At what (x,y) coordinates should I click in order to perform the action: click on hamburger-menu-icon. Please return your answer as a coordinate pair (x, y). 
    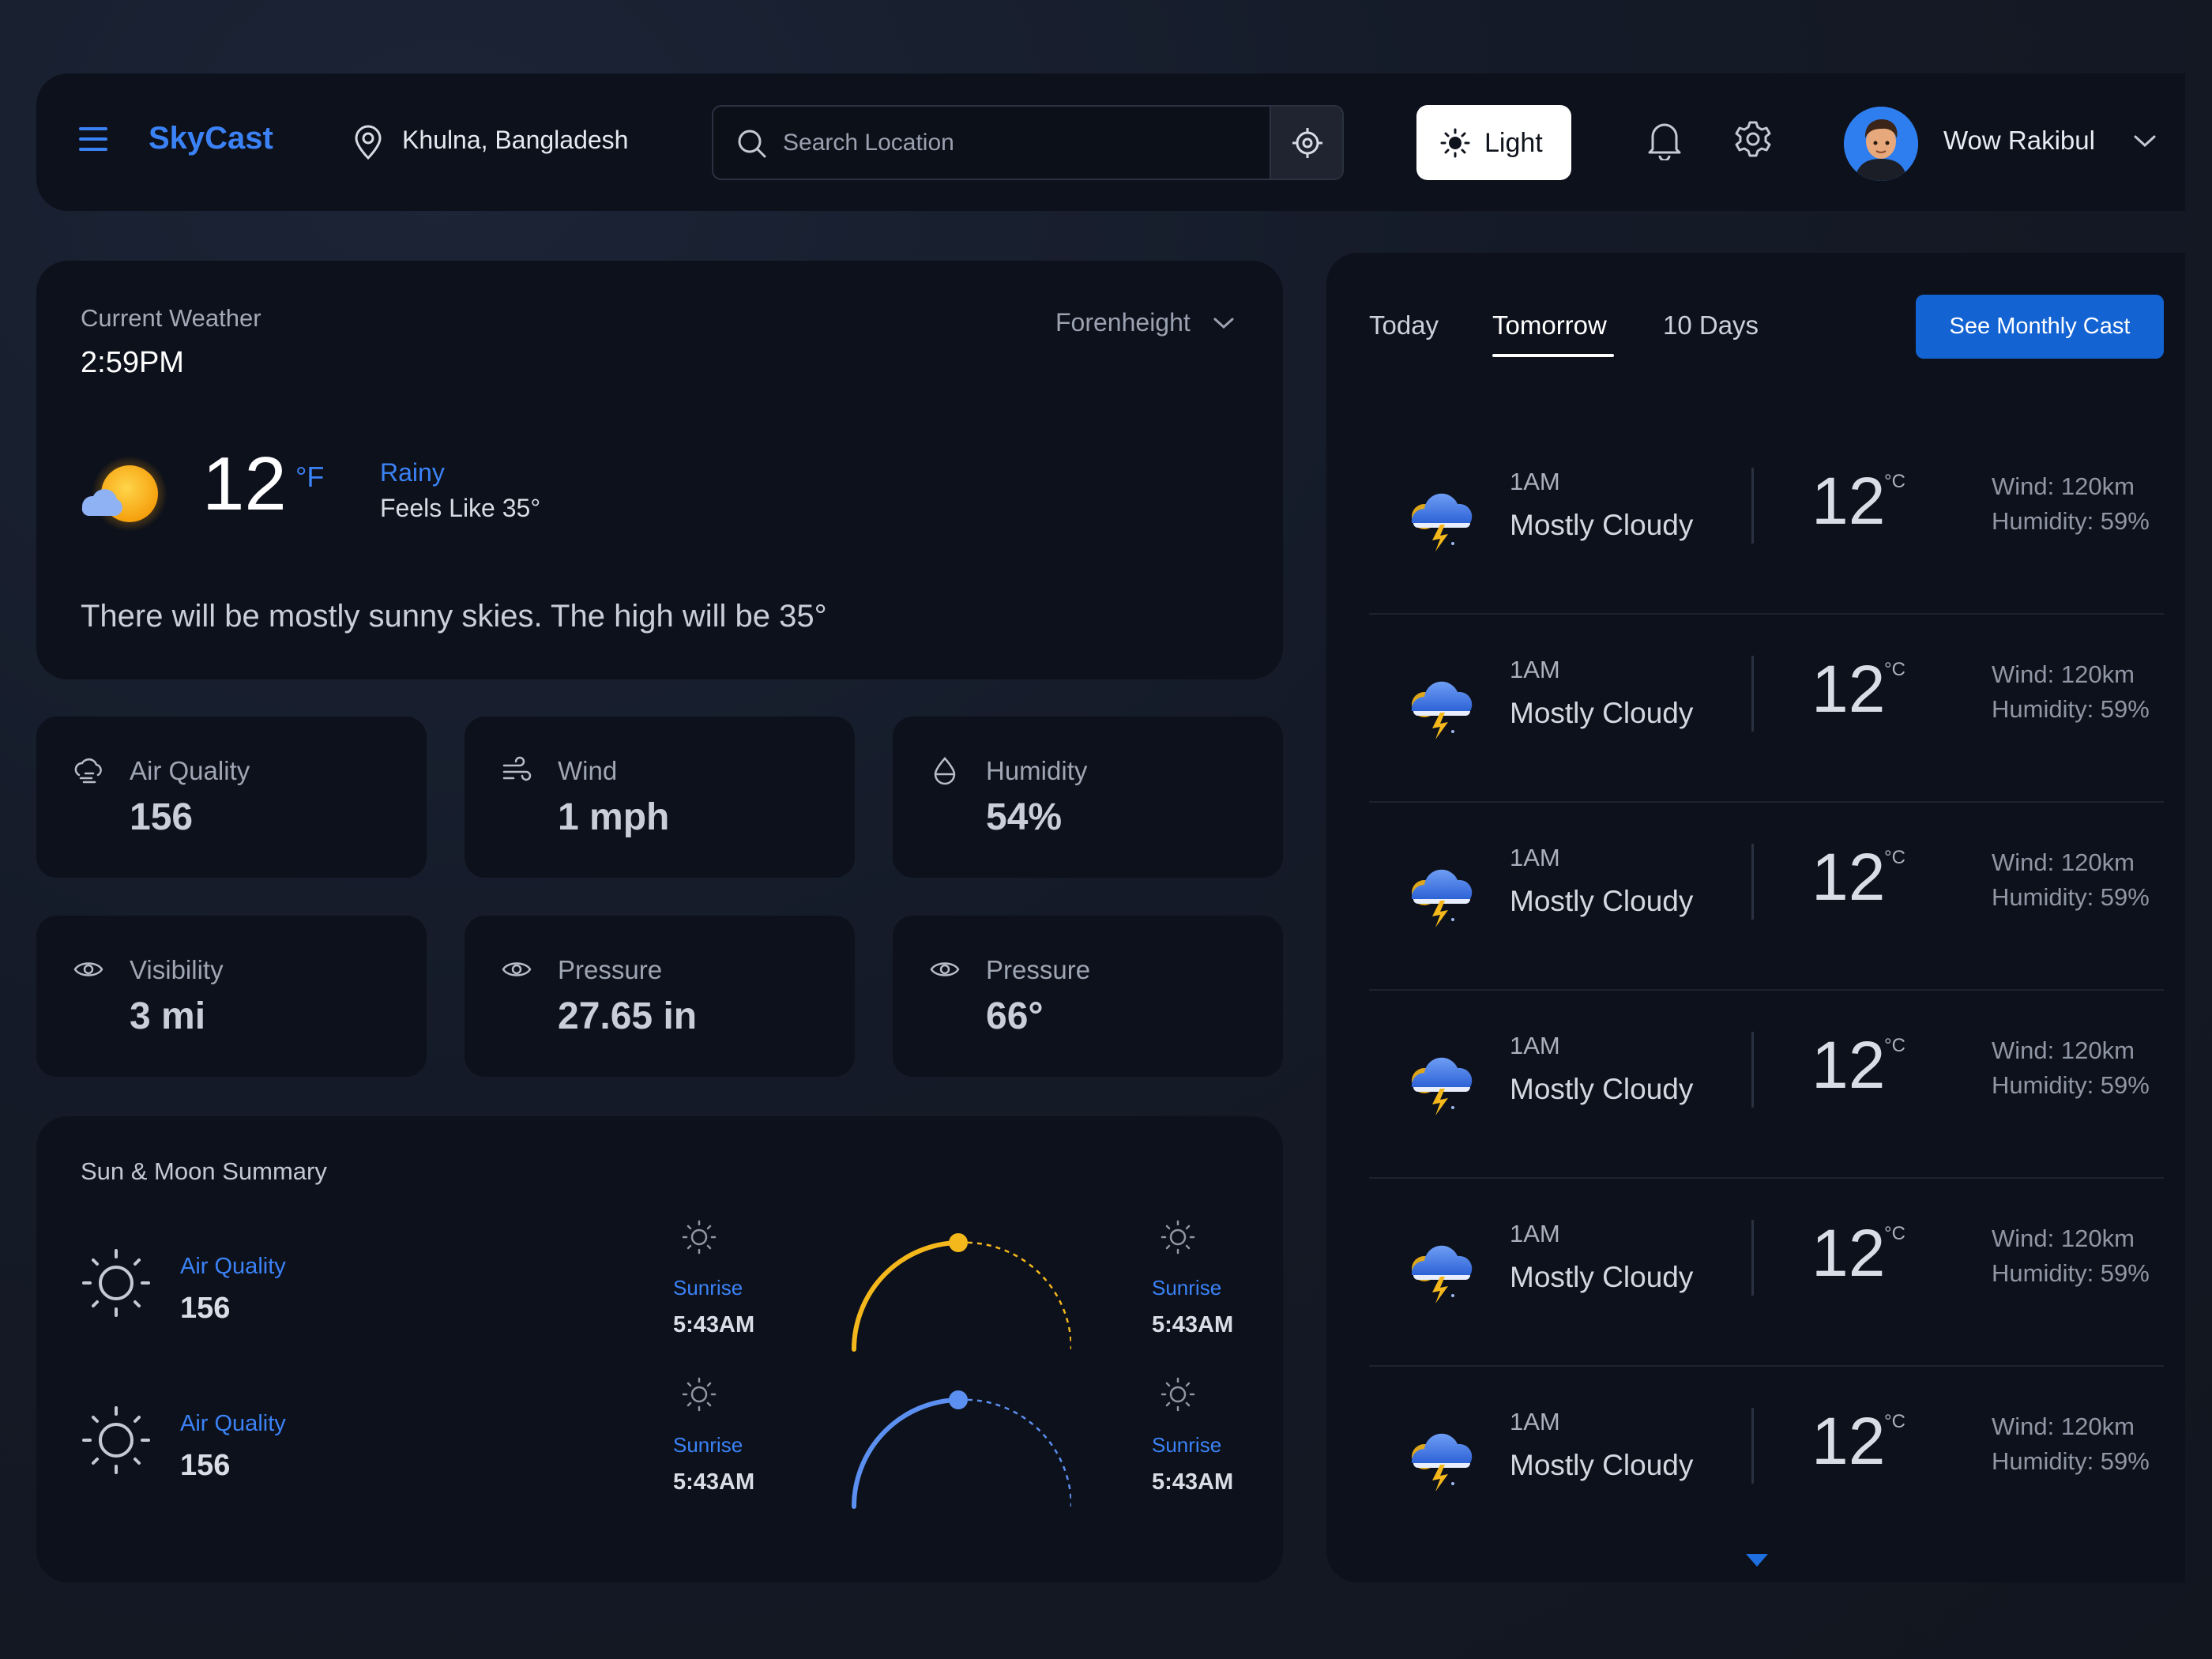
    Looking at the image, I should click on (93, 139).